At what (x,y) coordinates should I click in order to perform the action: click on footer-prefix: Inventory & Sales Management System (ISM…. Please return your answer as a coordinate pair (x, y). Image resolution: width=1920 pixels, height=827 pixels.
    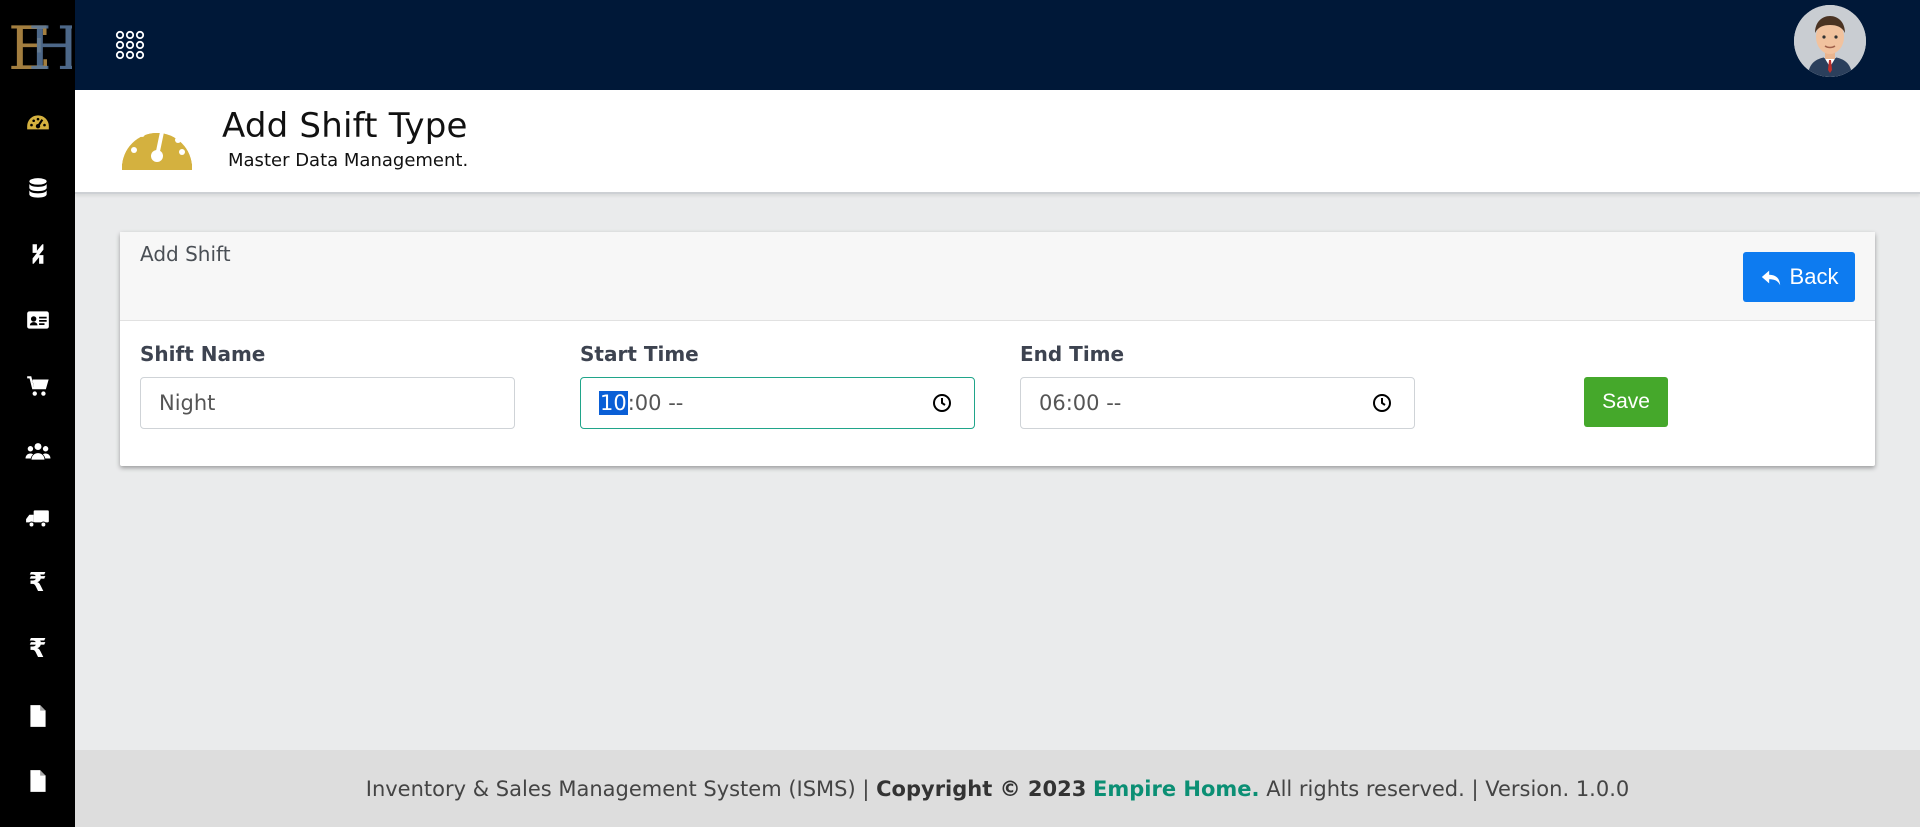
    Looking at the image, I should click on (621, 788).